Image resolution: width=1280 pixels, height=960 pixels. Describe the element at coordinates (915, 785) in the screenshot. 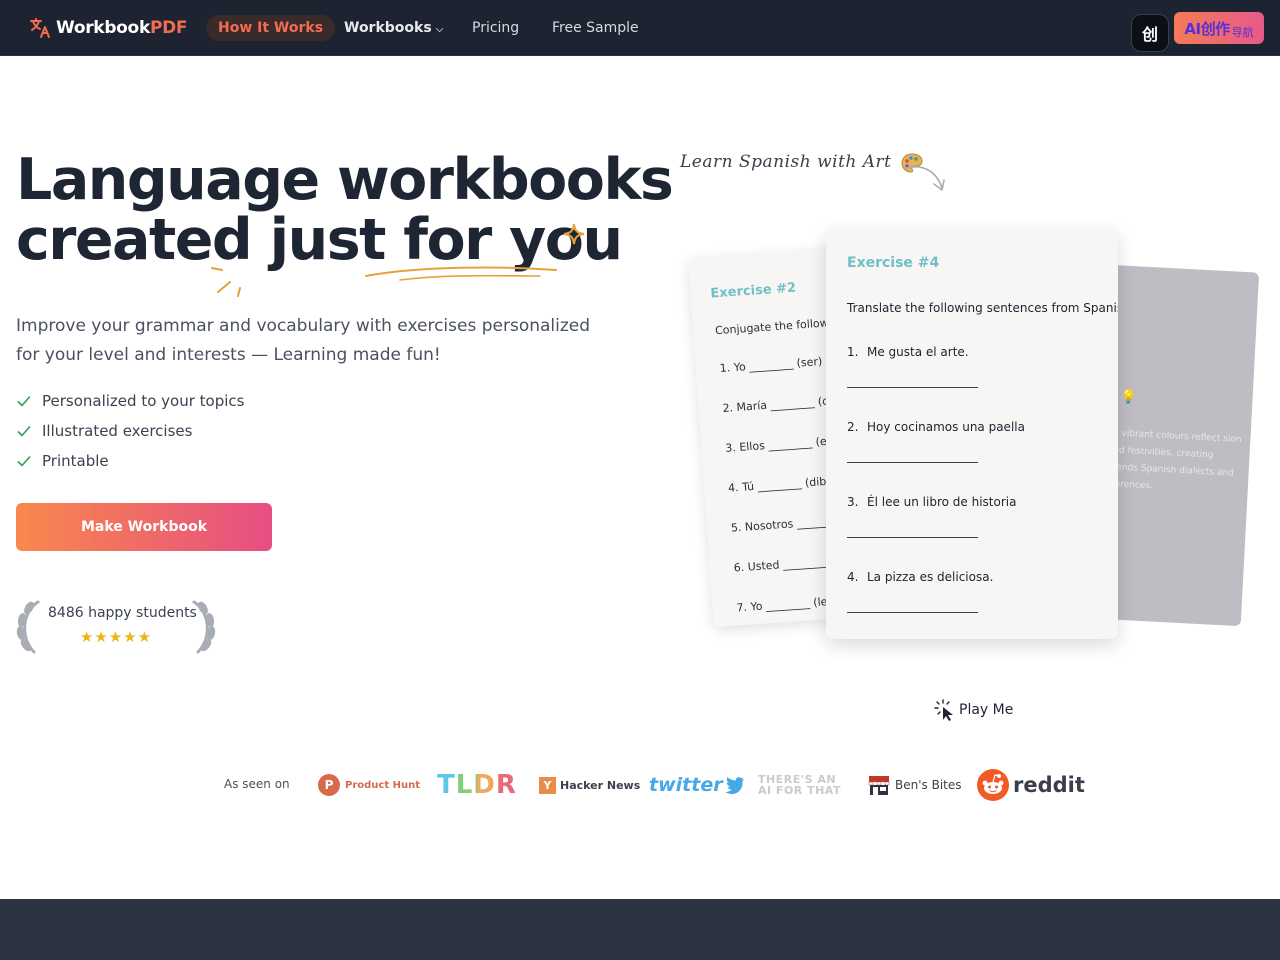

I see `press-bens-bites: Ben's Bites` at that location.